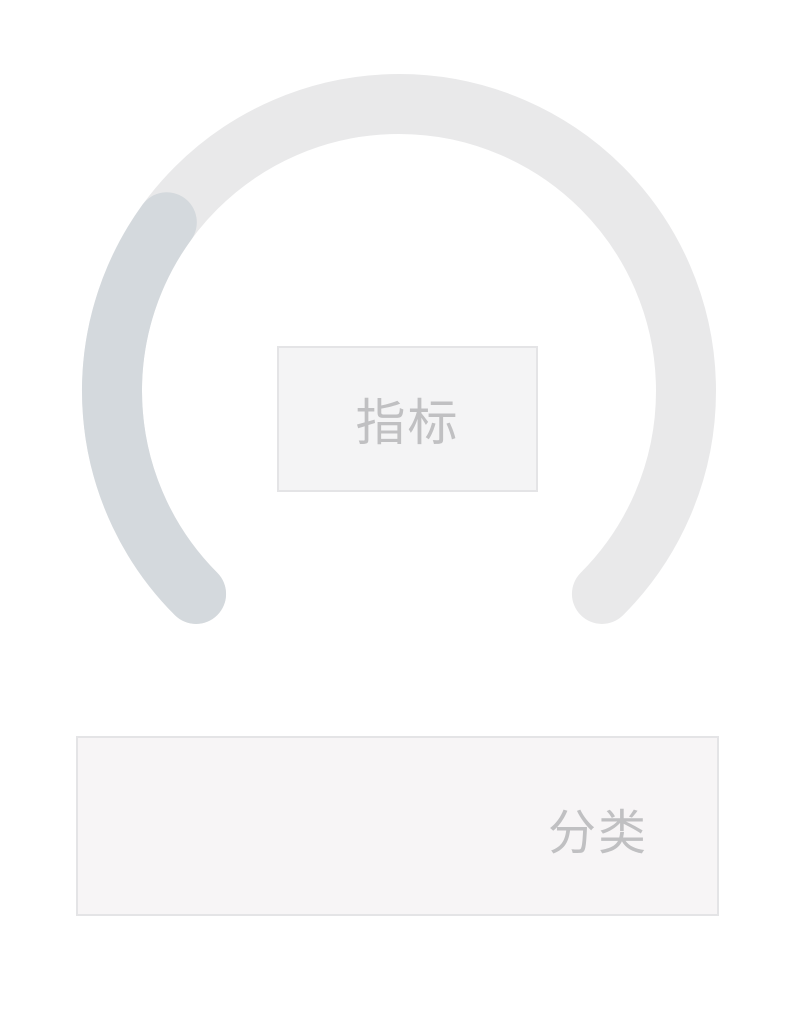  What do you see at coordinates (598, 833) in the screenshot?
I see `category-label: 分类` at bounding box center [598, 833].